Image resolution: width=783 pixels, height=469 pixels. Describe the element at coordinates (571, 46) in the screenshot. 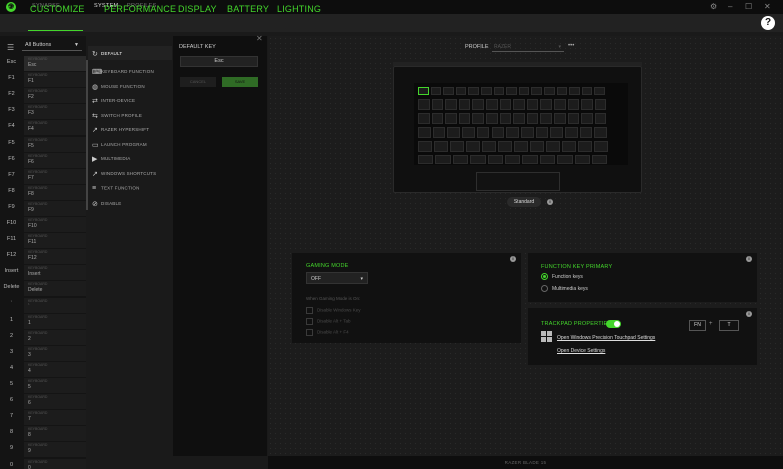

I see `more-options-icon: •••` at that location.